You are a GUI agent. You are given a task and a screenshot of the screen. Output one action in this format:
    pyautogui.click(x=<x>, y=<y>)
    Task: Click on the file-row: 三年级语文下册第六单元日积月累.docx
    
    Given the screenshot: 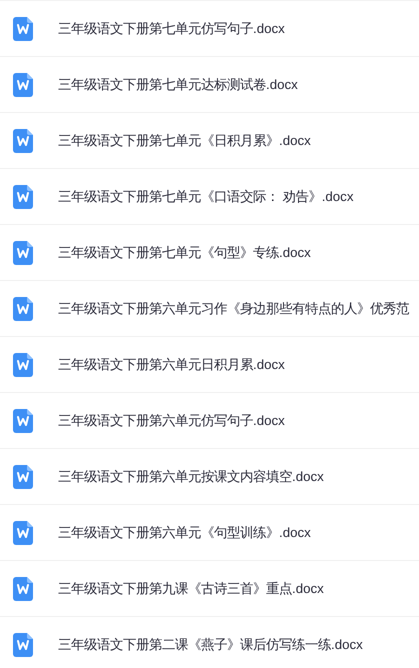 What is the action you would take?
    pyautogui.click(x=209, y=365)
    